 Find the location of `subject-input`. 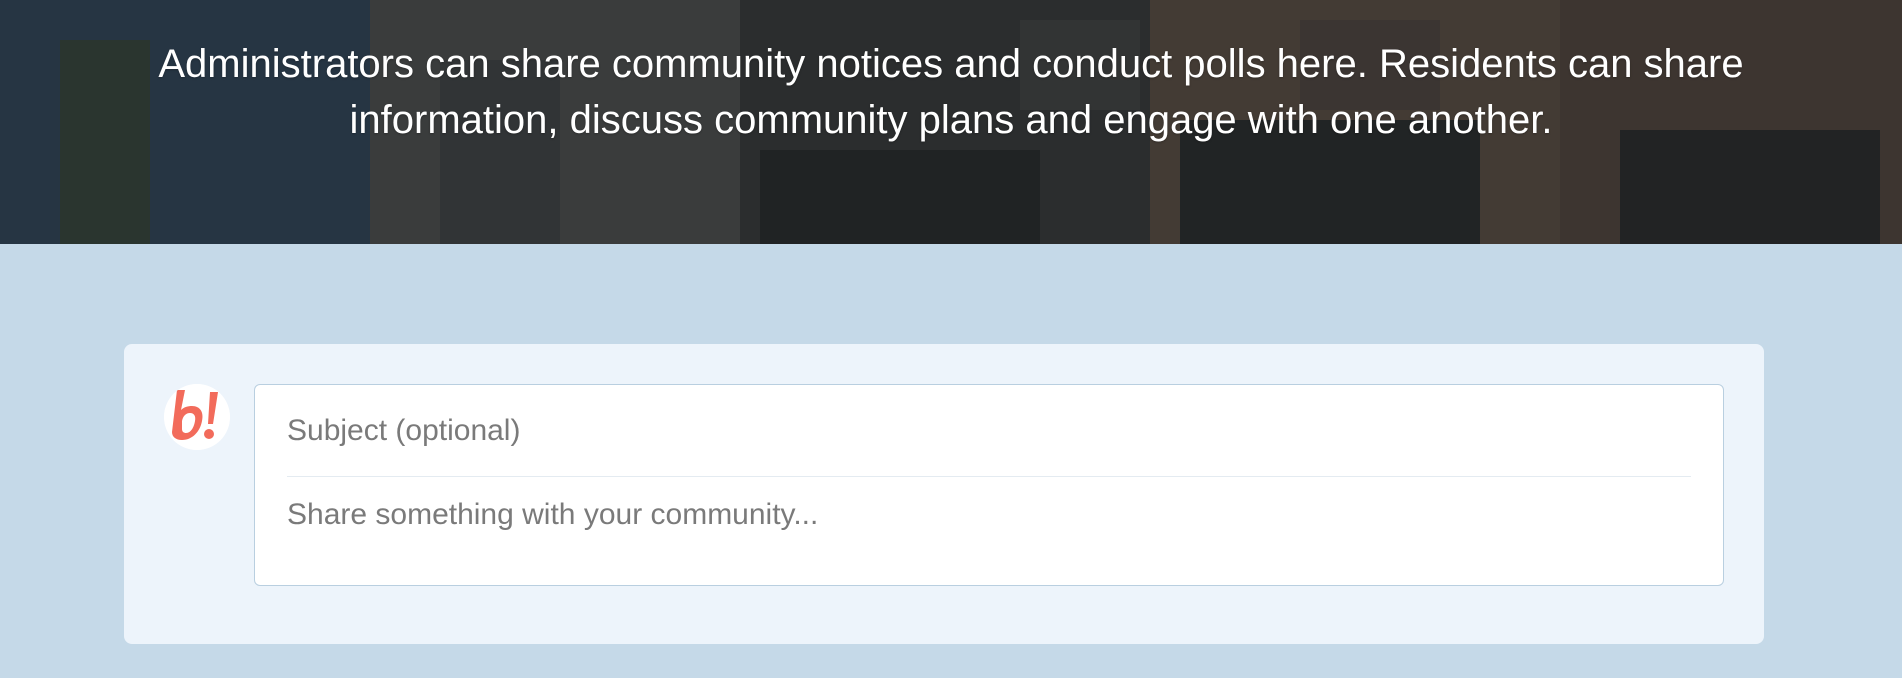

subject-input is located at coordinates (988, 431).